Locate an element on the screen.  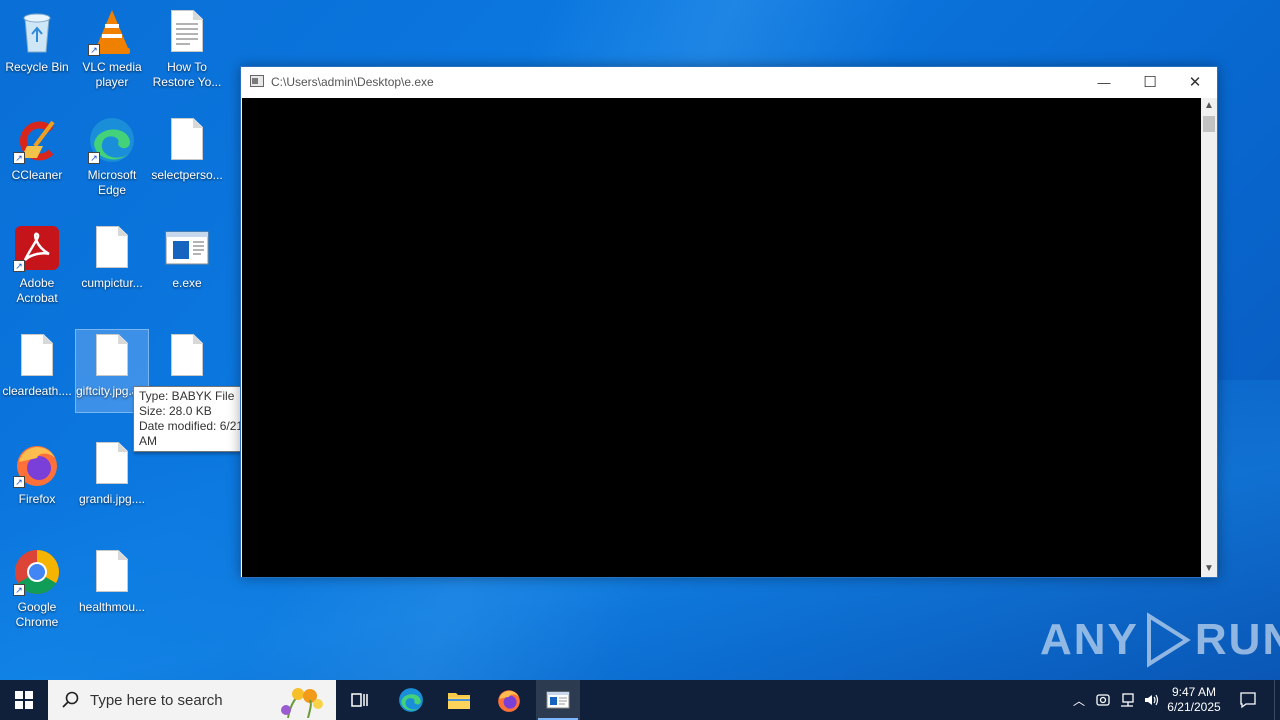
clock-time: 9:47 AM is located at coordinates (1194, 692).